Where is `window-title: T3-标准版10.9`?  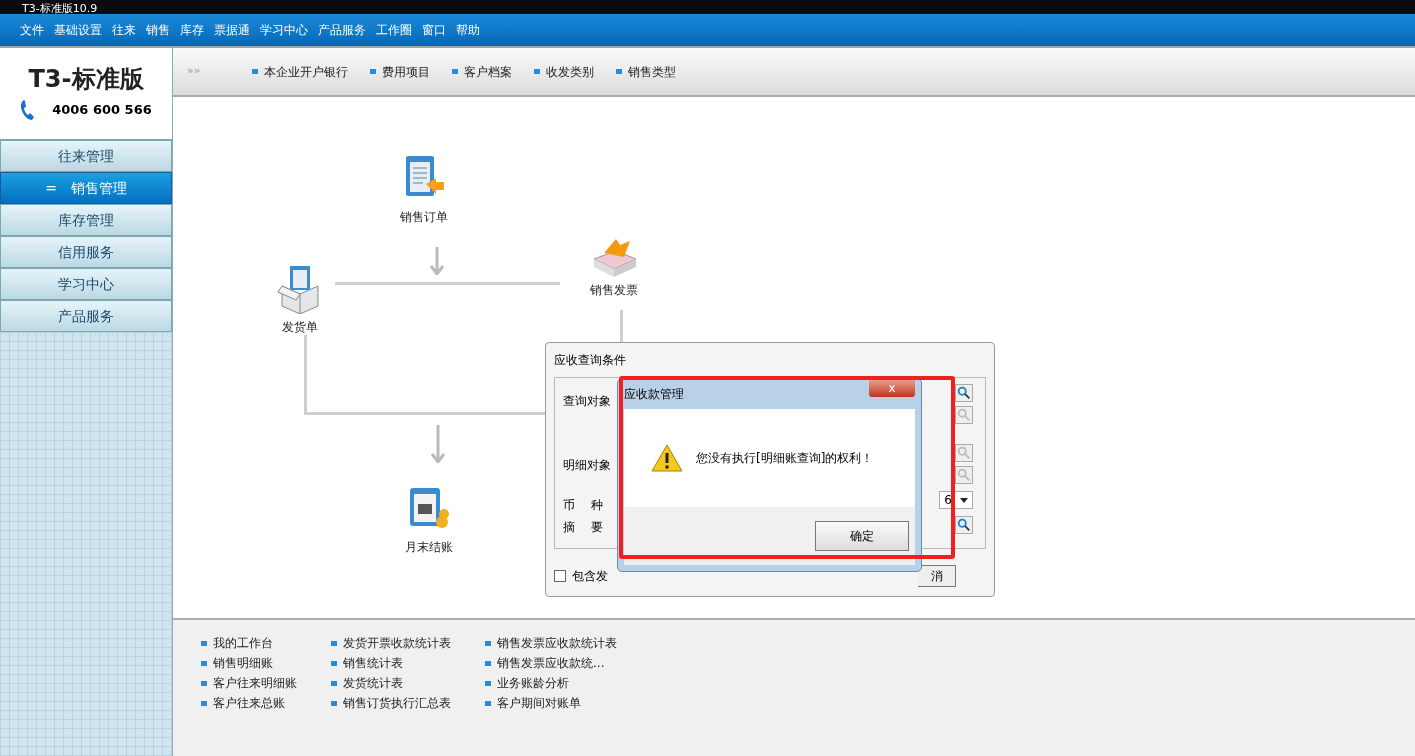 window-title: T3-标准版10.9 is located at coordinates (60, 8).